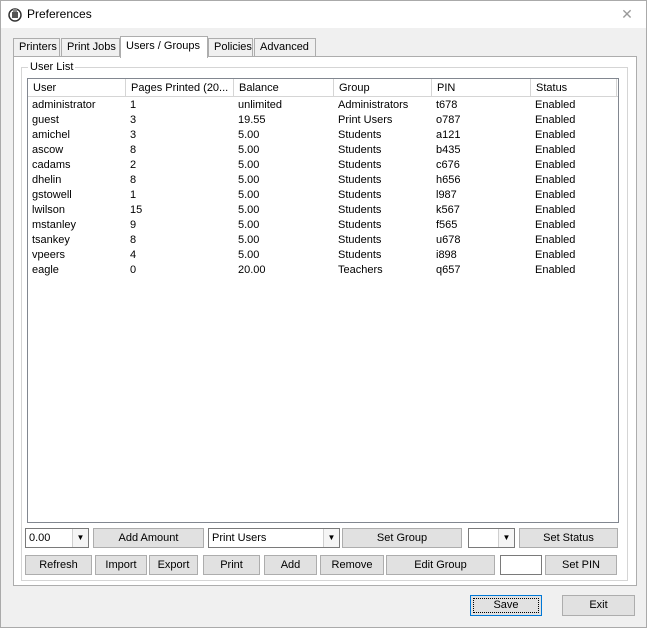 Image resolution: width=647 pixels, height=628 pixels. What do you see at coordinates (230, 47) in the screenshot?
I see `tab-policies: Policies` at bounding box center [230, 47].